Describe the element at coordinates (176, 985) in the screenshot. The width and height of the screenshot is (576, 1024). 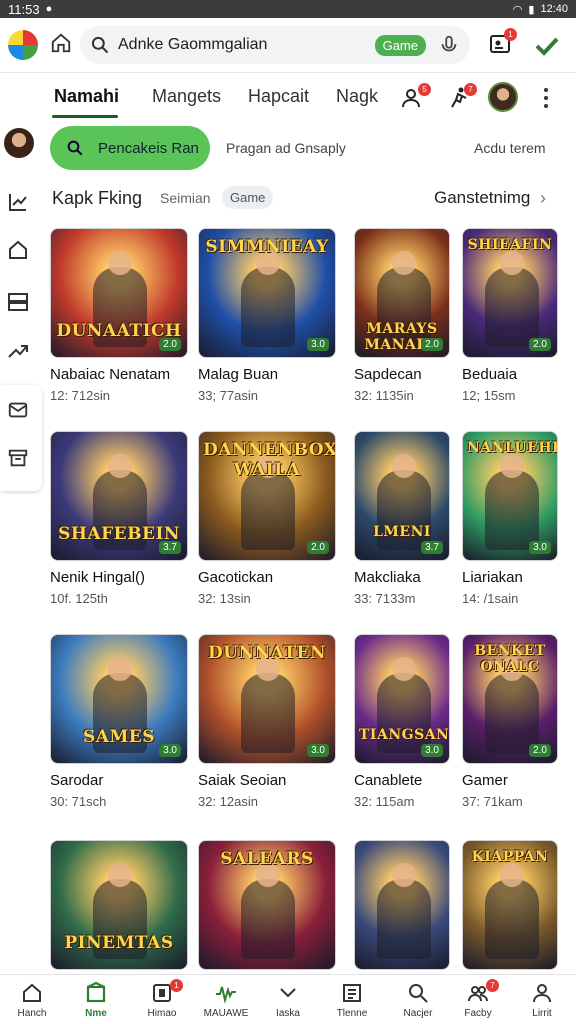
I see `nav-badge: 1` at that location.